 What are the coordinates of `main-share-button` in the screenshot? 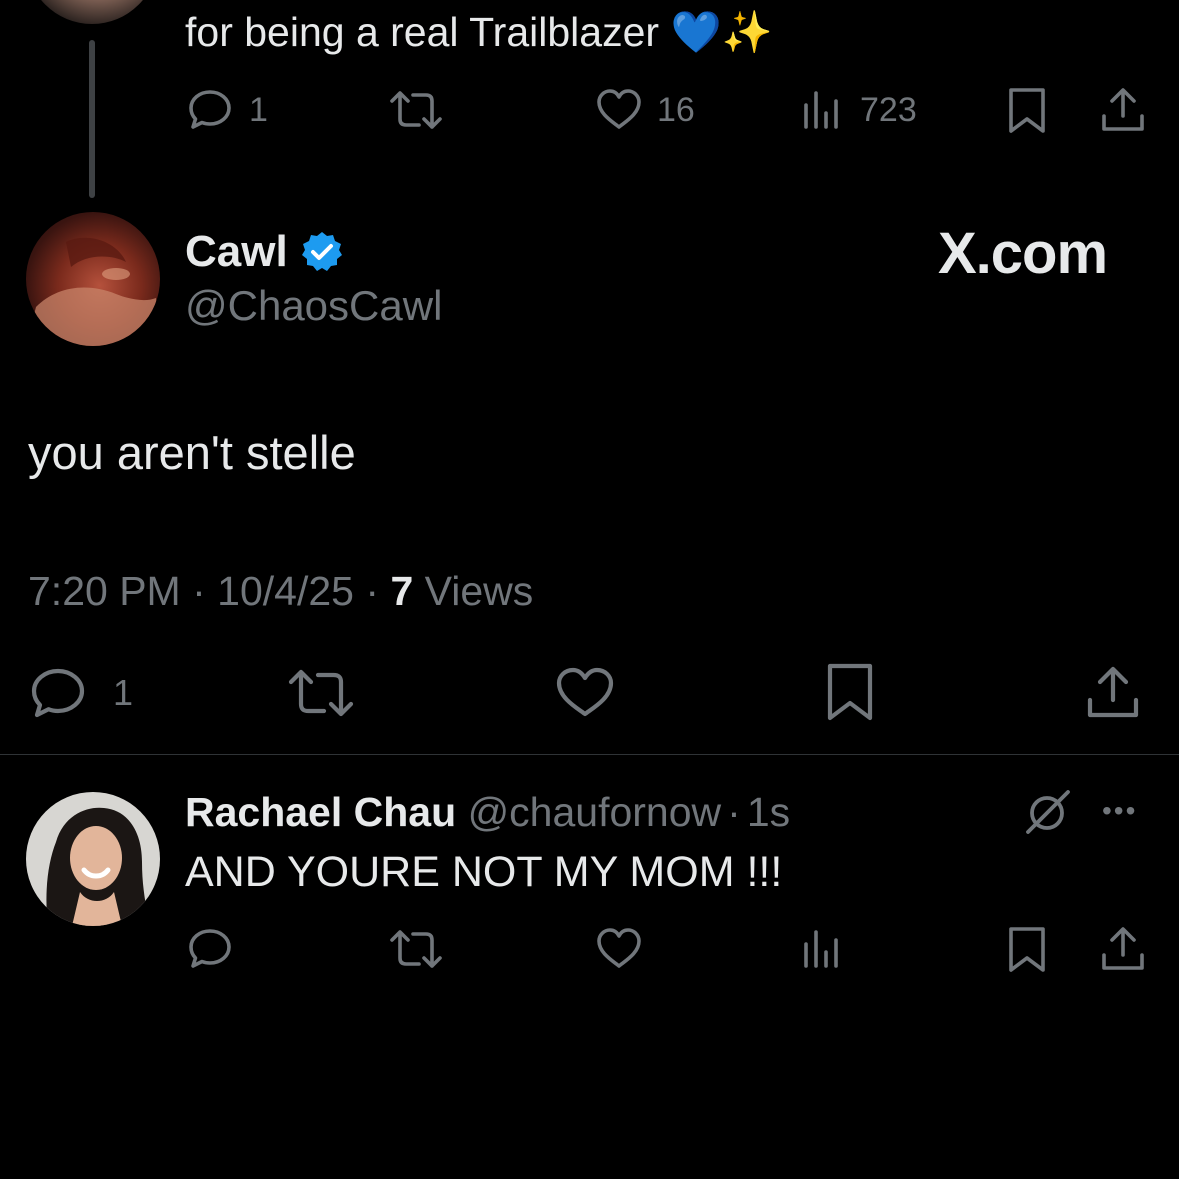 It's located at (1113, 692).